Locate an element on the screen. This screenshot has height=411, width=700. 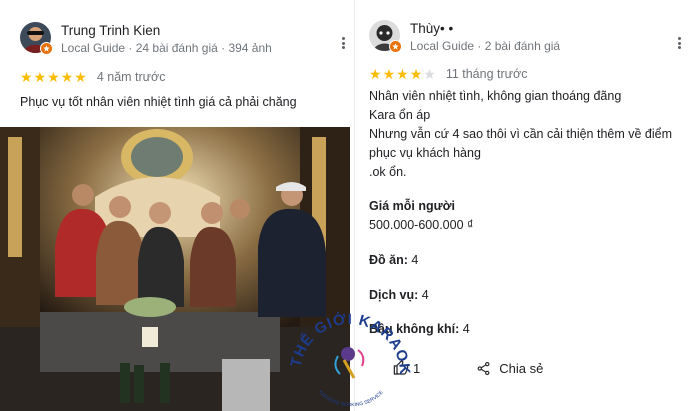
reviewer-name: Trung Trinh Kien is located at coordinates (166, 30).